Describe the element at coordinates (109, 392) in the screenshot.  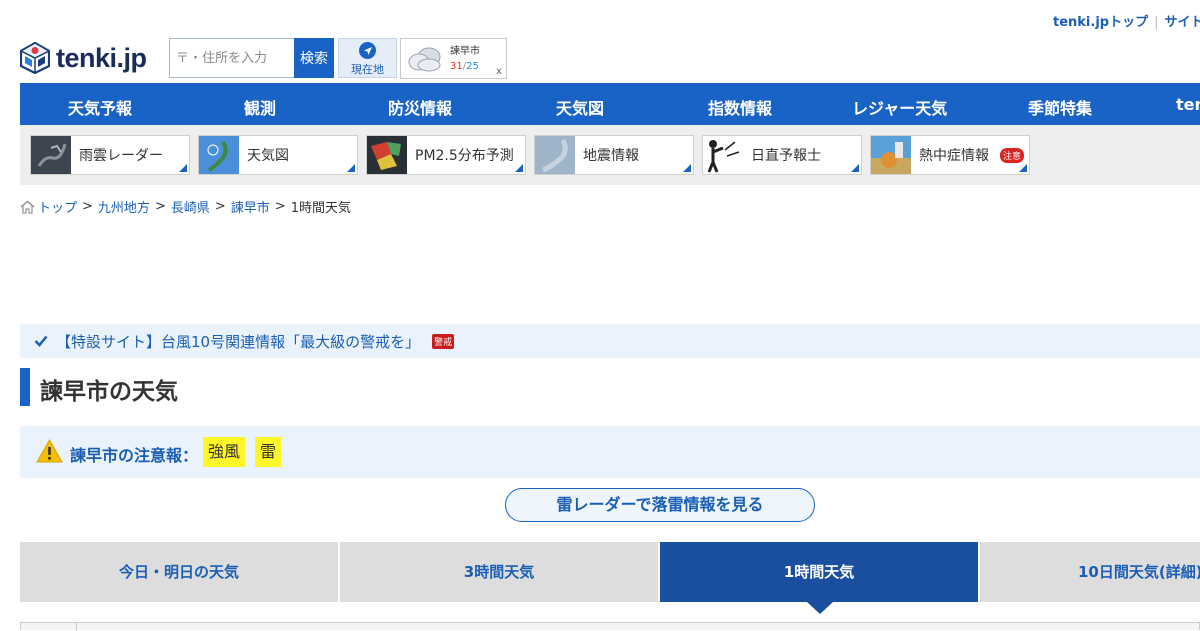
I see `page-title: 諫早市の天気` at that location.